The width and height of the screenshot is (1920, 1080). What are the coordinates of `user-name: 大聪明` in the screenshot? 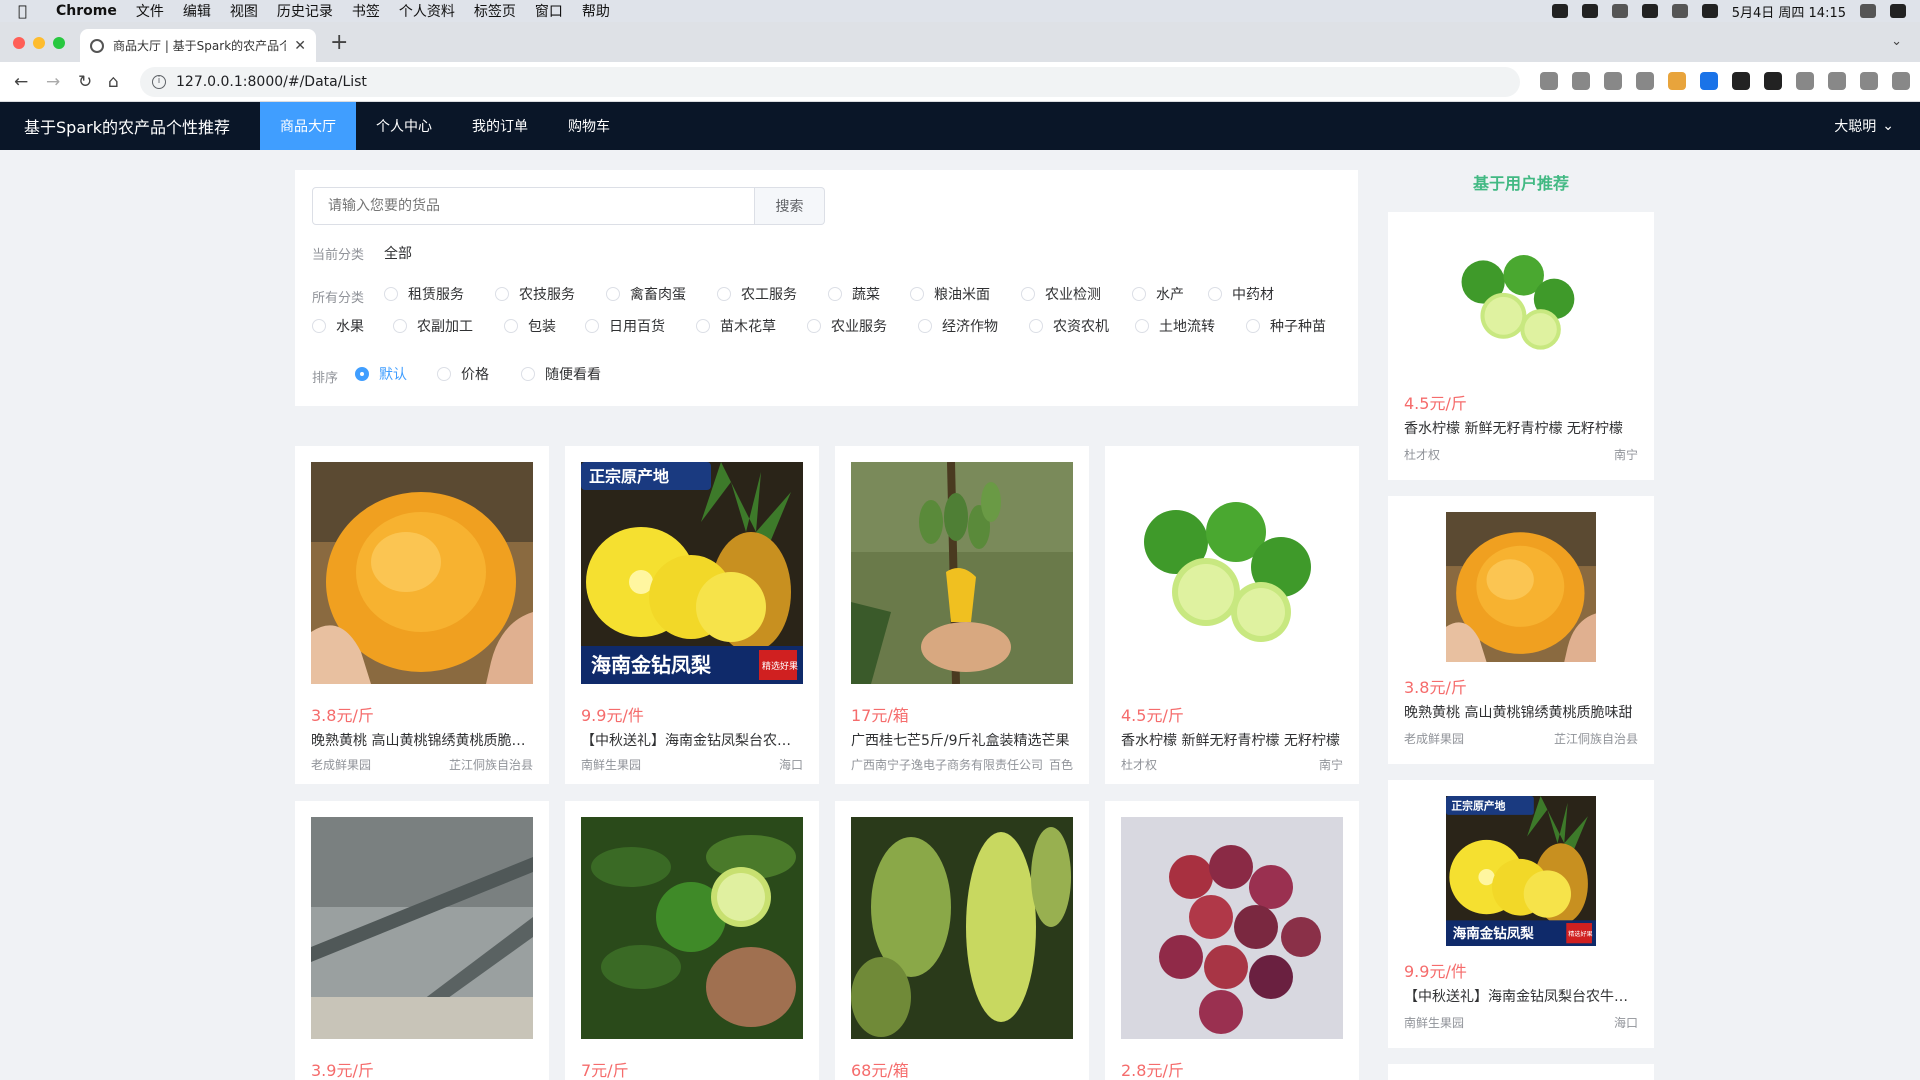 It's located at (1855, 126).